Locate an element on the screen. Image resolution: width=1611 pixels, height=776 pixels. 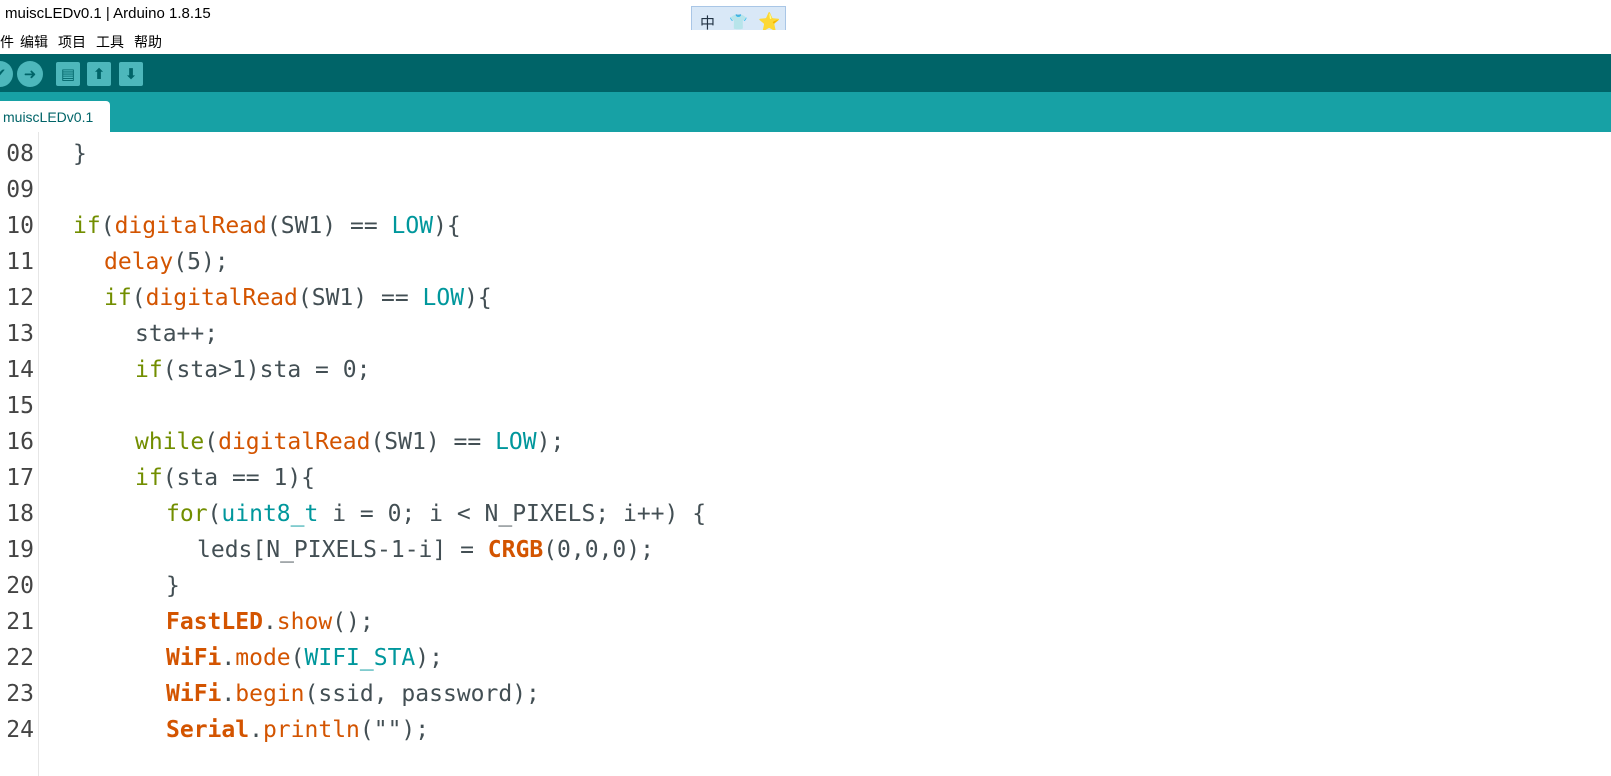
code-token: leds[N_PIXELS-1-i] = is located at coordinates (342, 550).